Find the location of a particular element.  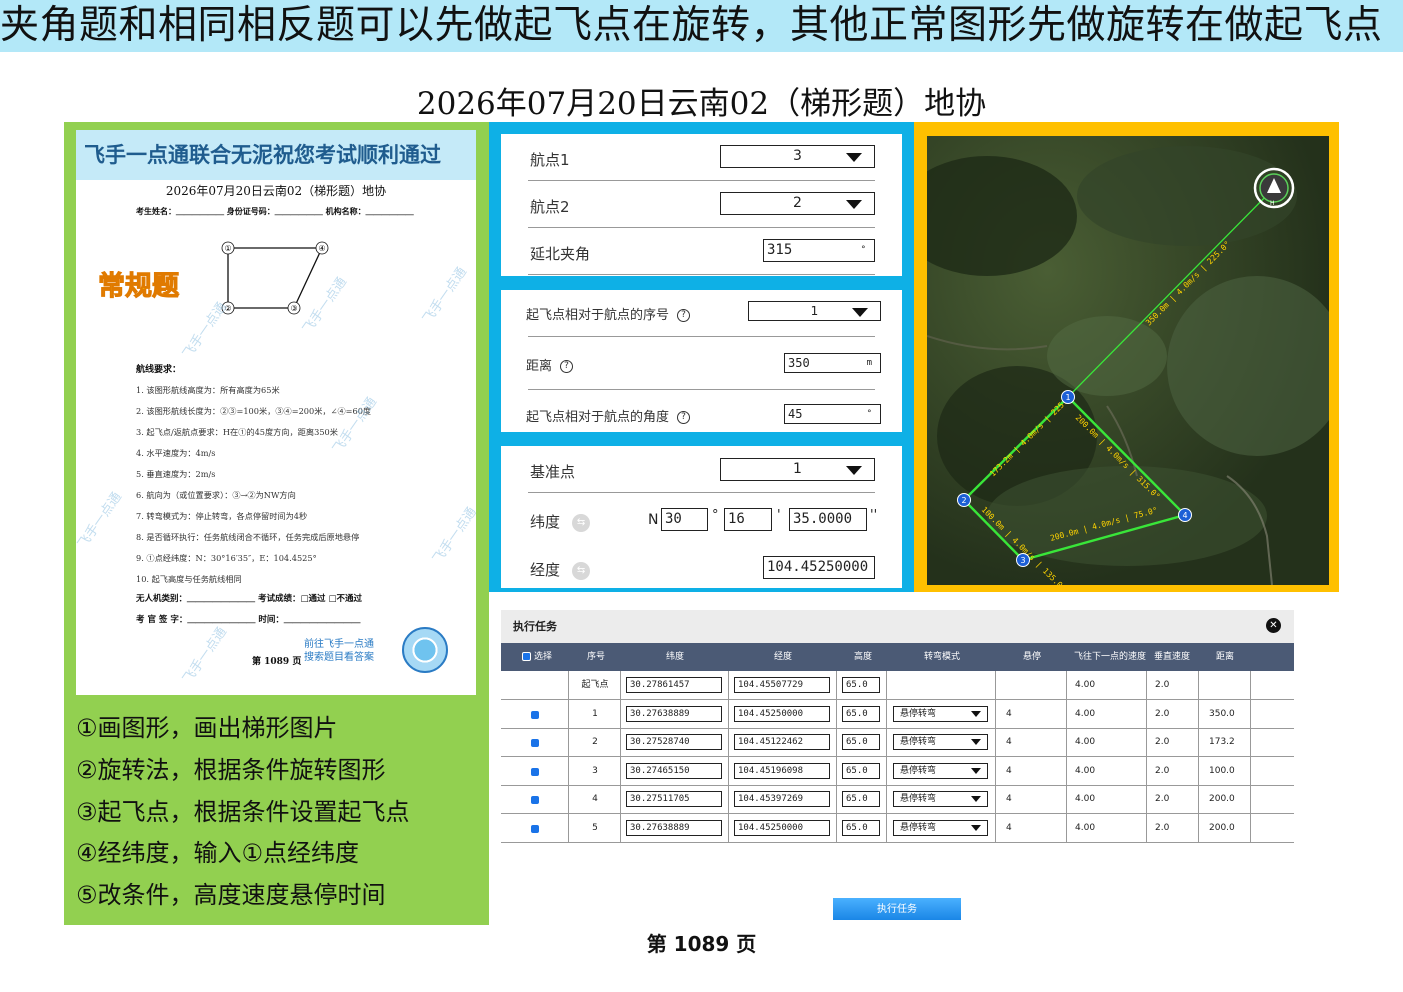

table-cell: 30.27638889 is located at coordinates (675, 828).